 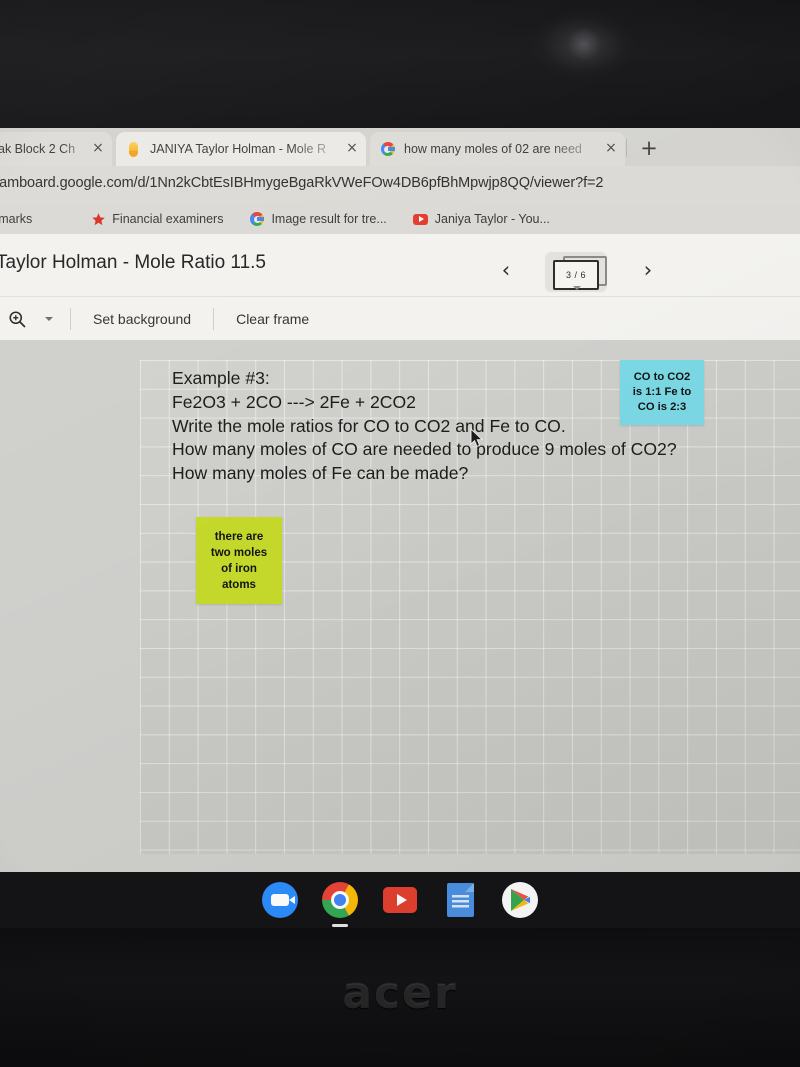 I want to click on zoom-in-icon, so click(x=17, y=319).